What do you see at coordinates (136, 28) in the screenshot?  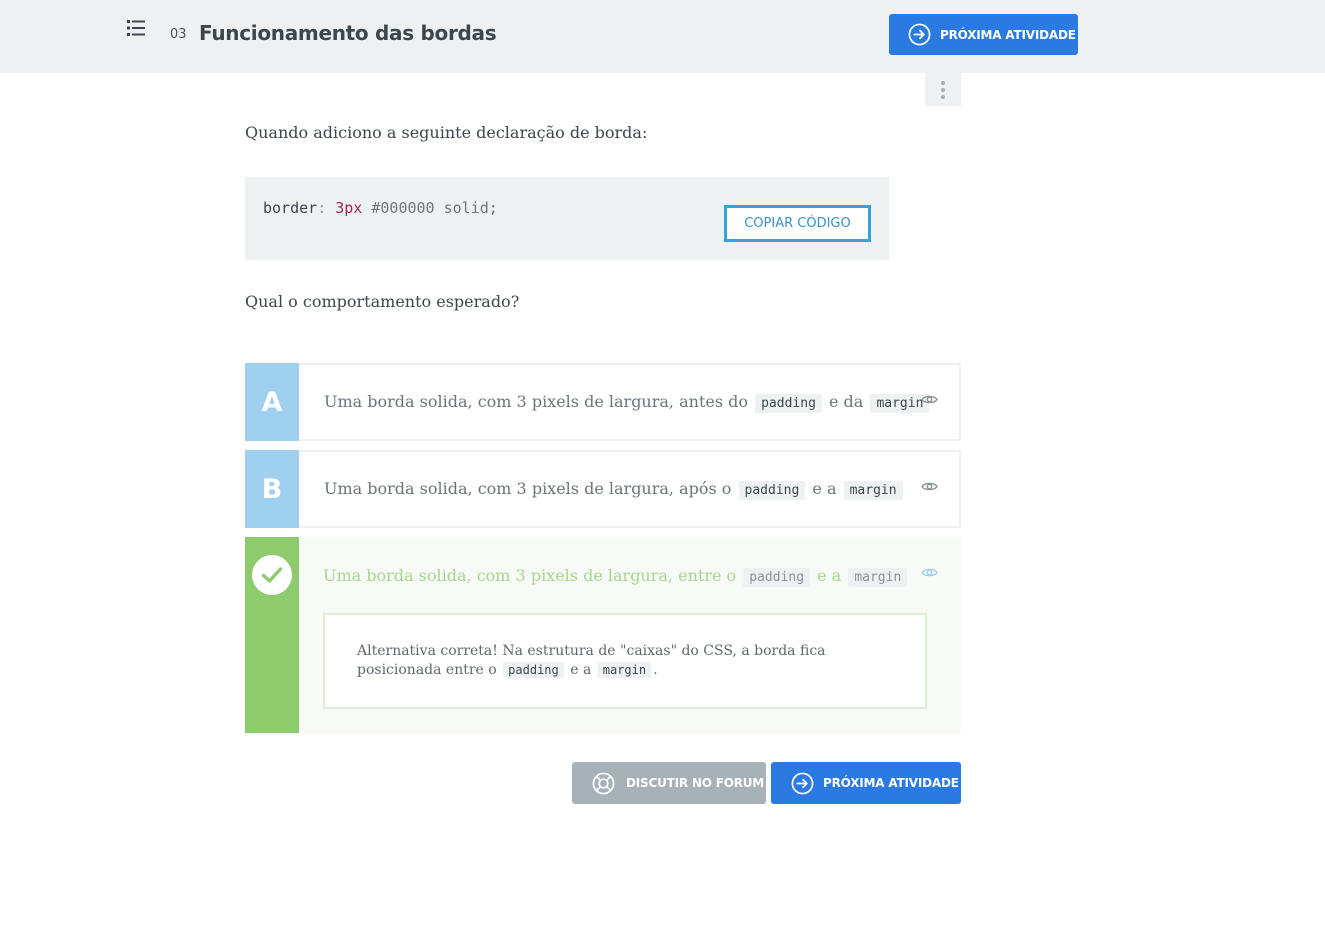 I see `list-icon` at bounding box center [136, 28].